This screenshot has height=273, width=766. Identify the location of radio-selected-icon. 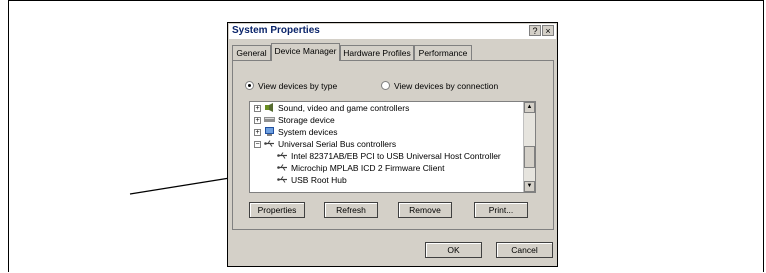
(249, 85).